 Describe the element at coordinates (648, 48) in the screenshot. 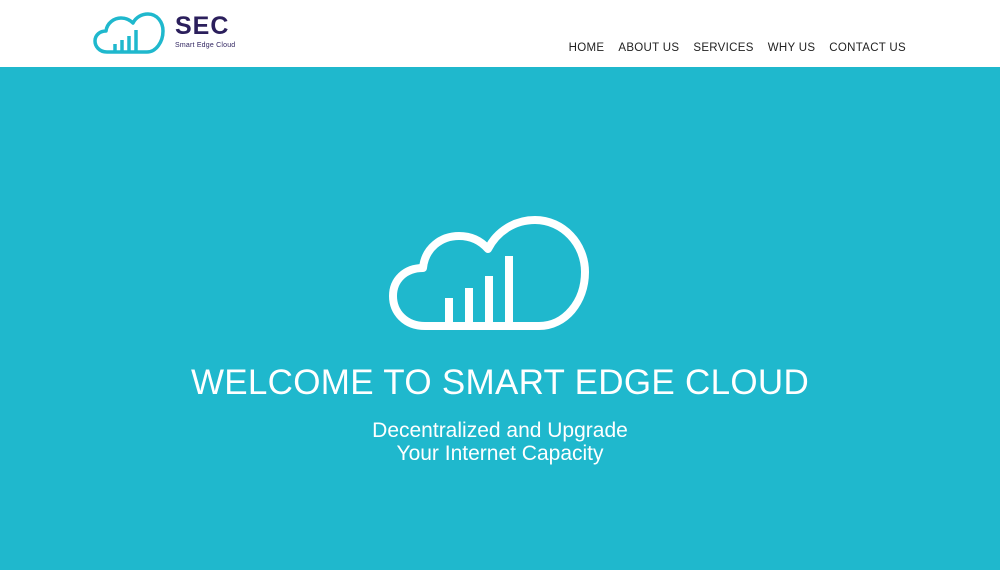

I see `nav-about-us: ABOUT US` at that location.